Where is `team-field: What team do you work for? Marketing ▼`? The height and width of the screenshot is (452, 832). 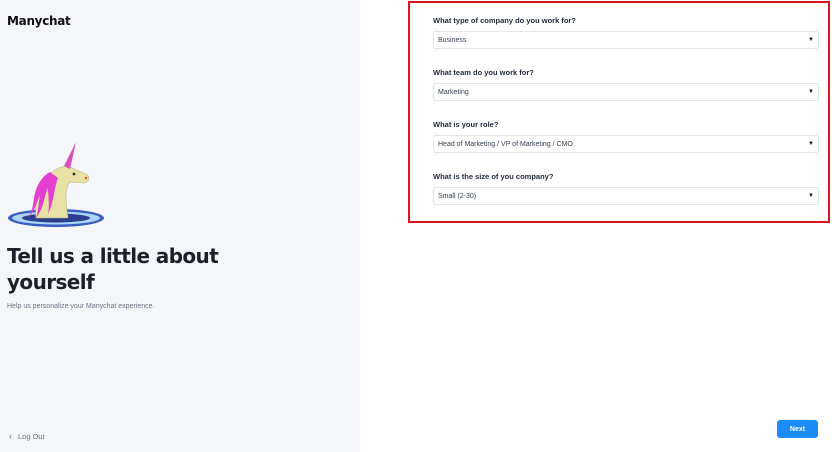
team-field: What team do you work for? Marketing ▼ is located at coordinates (626, 83).